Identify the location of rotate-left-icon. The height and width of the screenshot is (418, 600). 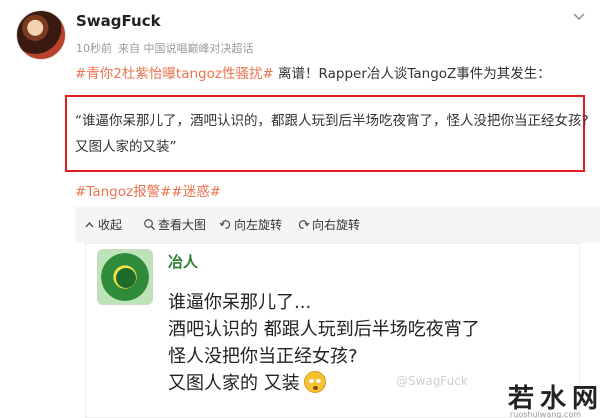
(225, 224).